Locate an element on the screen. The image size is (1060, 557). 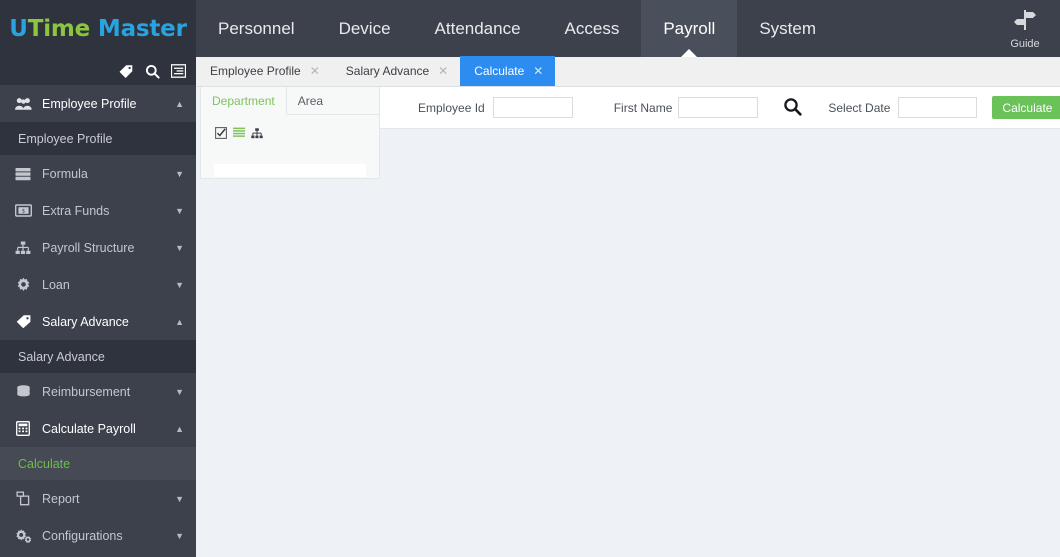
nav-label: Personnel is located at coordinates (256, 28).